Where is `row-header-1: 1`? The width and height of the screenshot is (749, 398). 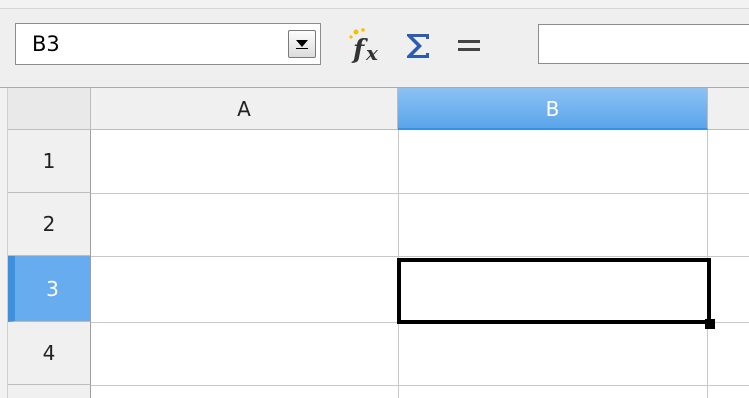 row-header-1: 1 is located at coordinates (49, 161).